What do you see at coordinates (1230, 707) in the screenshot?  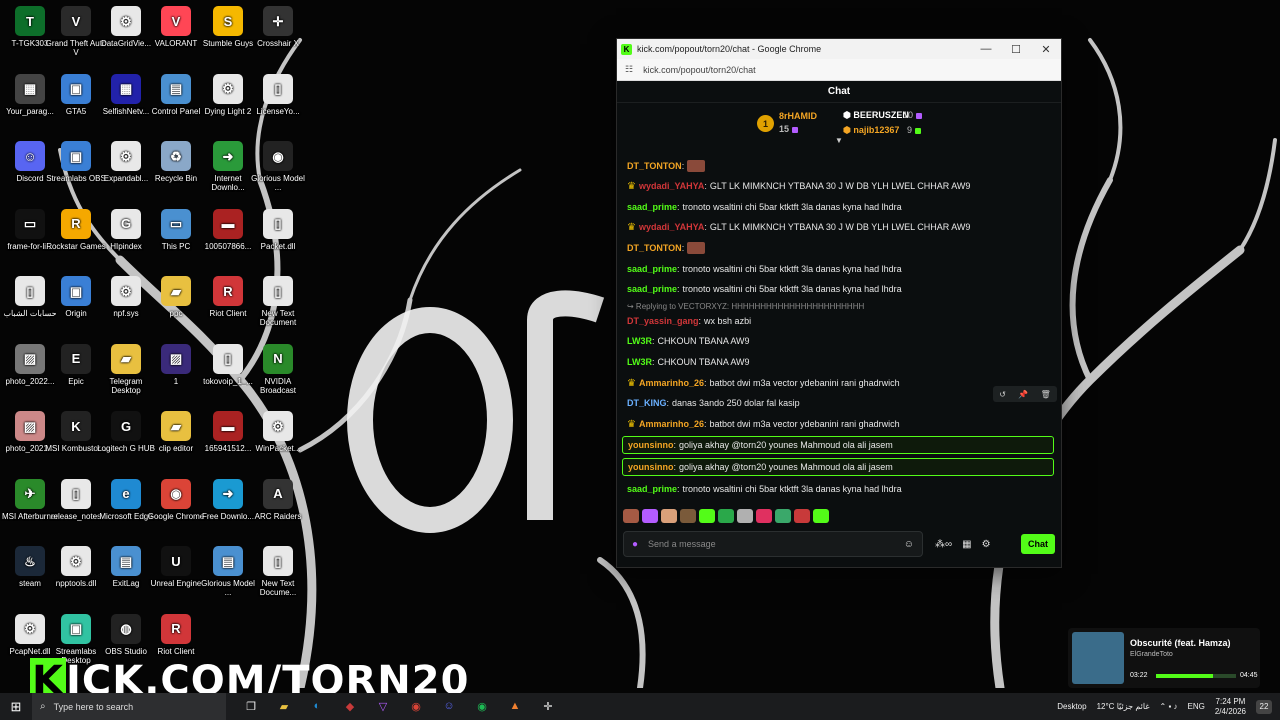 I see `clock: 7:24 PM 2/4/2026` at bounding box center [1230, 707].